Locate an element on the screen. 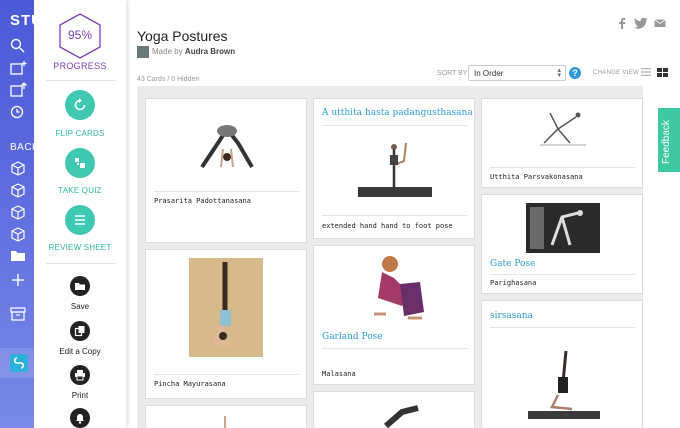 The image size is (680, 428). flip-cards-button is located at coordinates (80, 105).